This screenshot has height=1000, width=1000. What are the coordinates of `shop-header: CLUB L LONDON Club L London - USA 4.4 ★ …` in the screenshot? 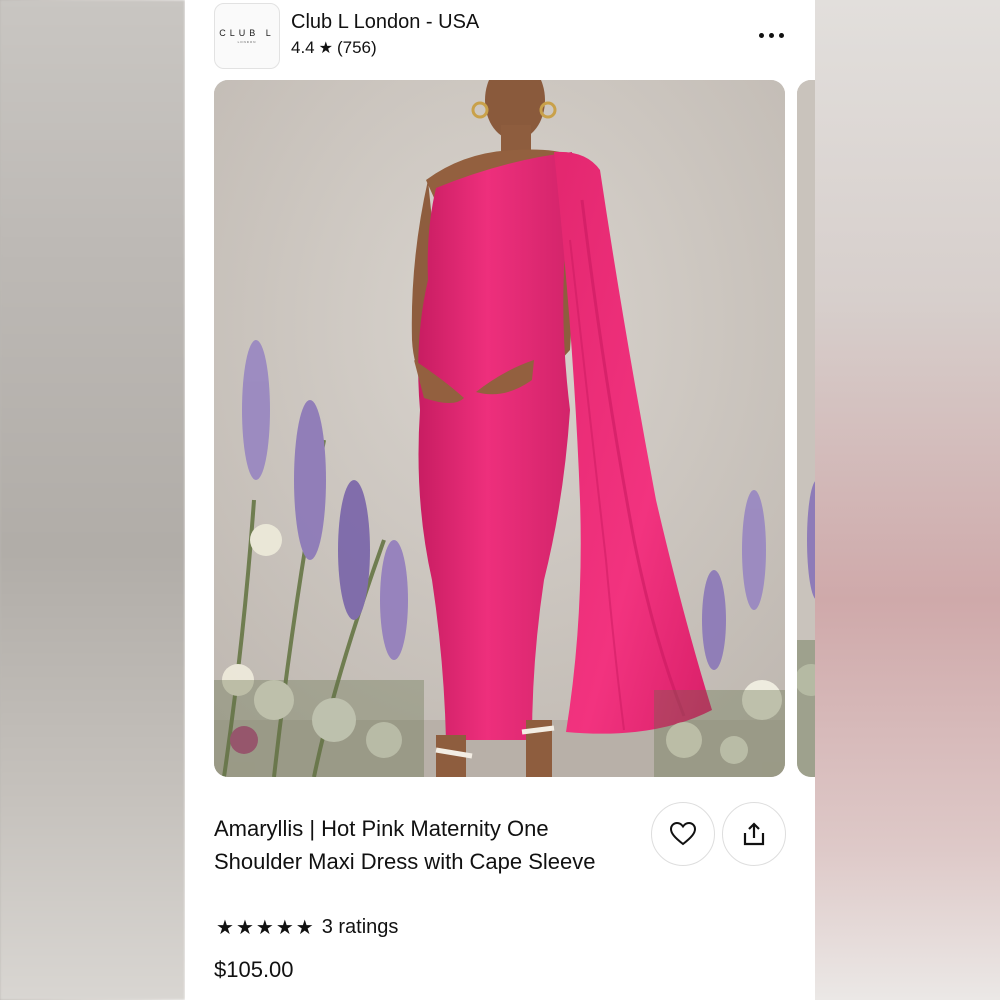 It's located at (500, 36).